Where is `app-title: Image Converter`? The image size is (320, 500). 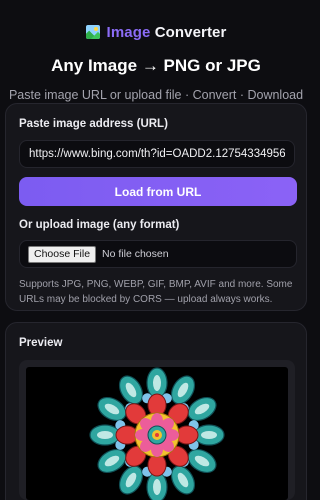 app-title: Image Converter is located at coordinates (167, 32).